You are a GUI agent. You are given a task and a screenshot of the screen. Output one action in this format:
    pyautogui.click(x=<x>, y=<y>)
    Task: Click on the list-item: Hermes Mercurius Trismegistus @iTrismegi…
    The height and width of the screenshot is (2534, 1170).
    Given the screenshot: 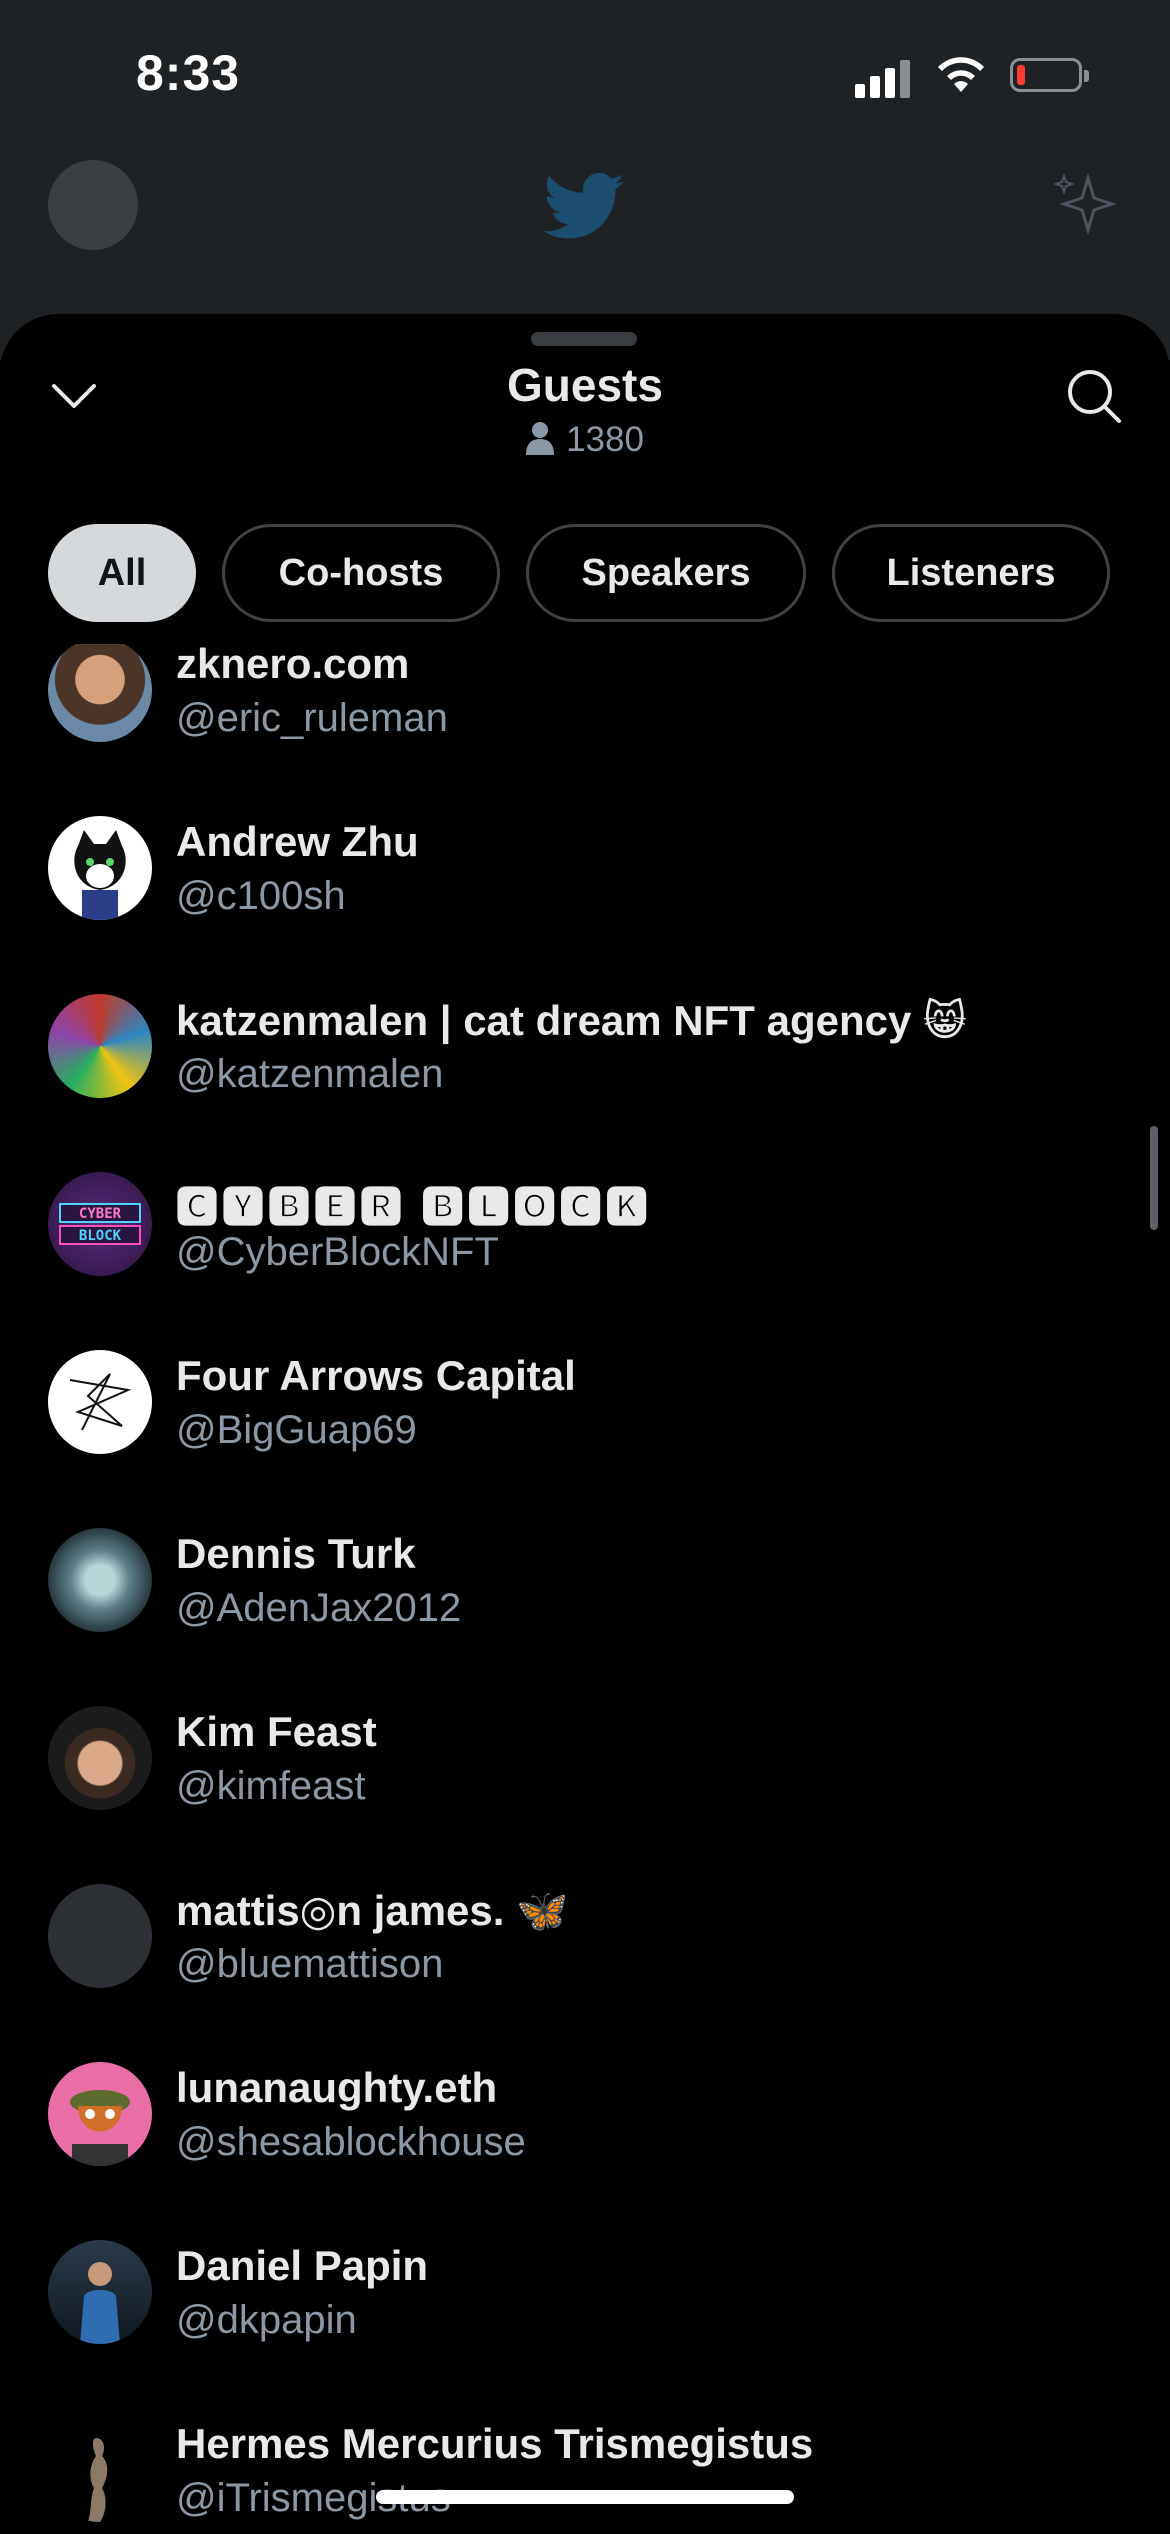 What is the action you would take?
    pyautogui.click(x=585, y=2459)
    